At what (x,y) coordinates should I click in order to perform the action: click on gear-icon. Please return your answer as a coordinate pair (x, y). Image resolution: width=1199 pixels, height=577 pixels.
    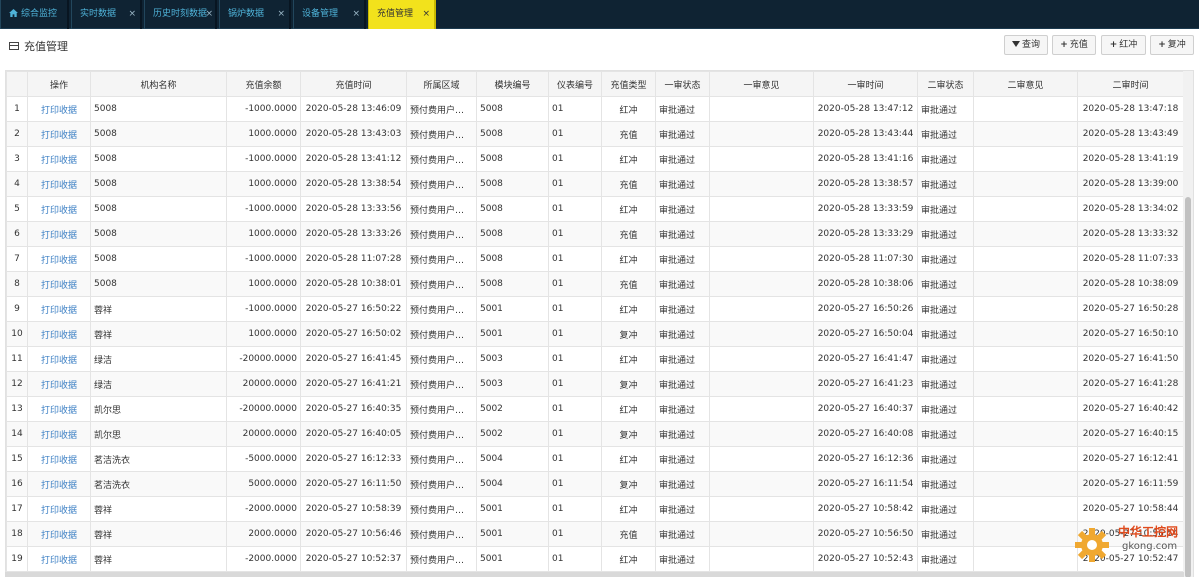
    Looking at the image, I should click on (1092, 545).